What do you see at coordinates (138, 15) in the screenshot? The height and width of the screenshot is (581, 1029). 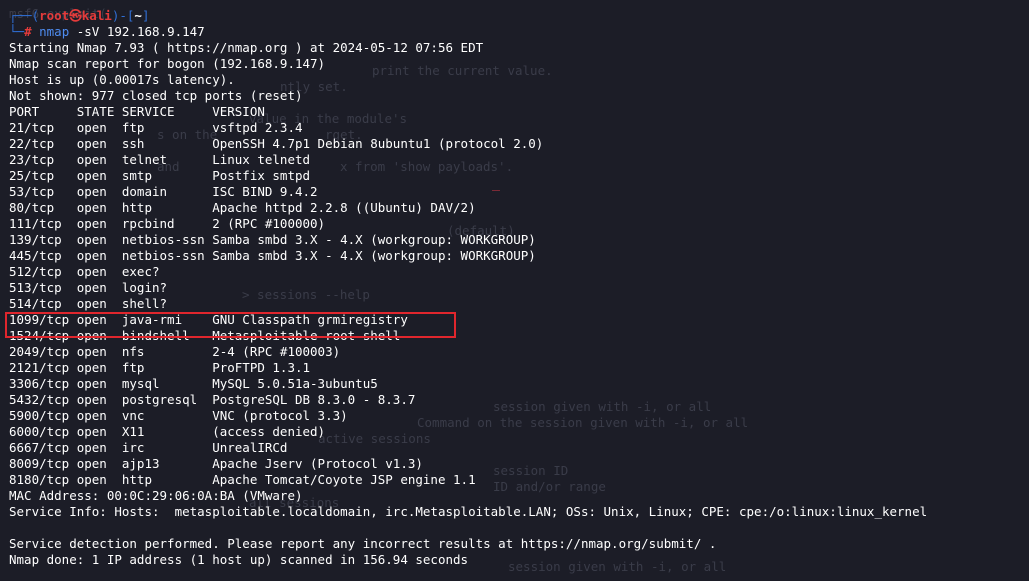 I see `prompt-path: ~` at bounding box center [138, 15].